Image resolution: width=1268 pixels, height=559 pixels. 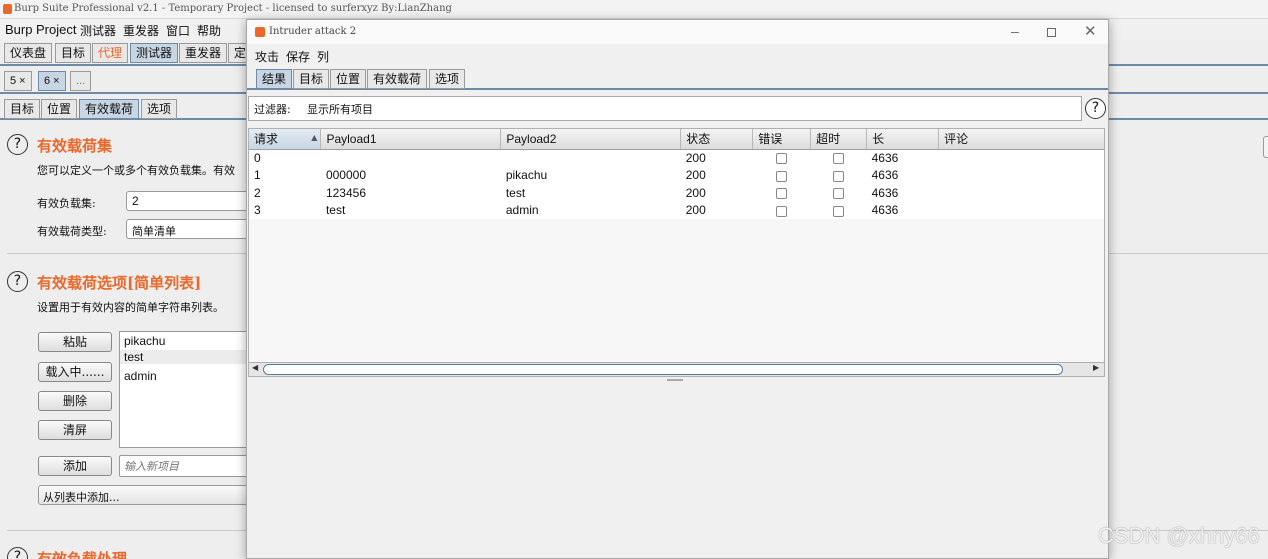 I want to click on clear-button: 清屏, so click(x=75, y=430).